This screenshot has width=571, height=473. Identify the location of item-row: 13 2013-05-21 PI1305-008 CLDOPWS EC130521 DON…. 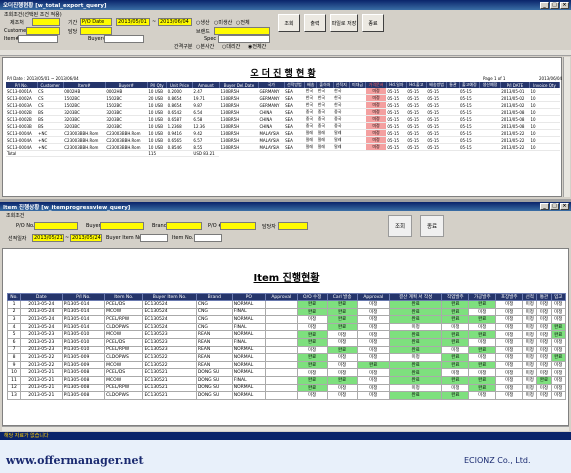
(287, 395).